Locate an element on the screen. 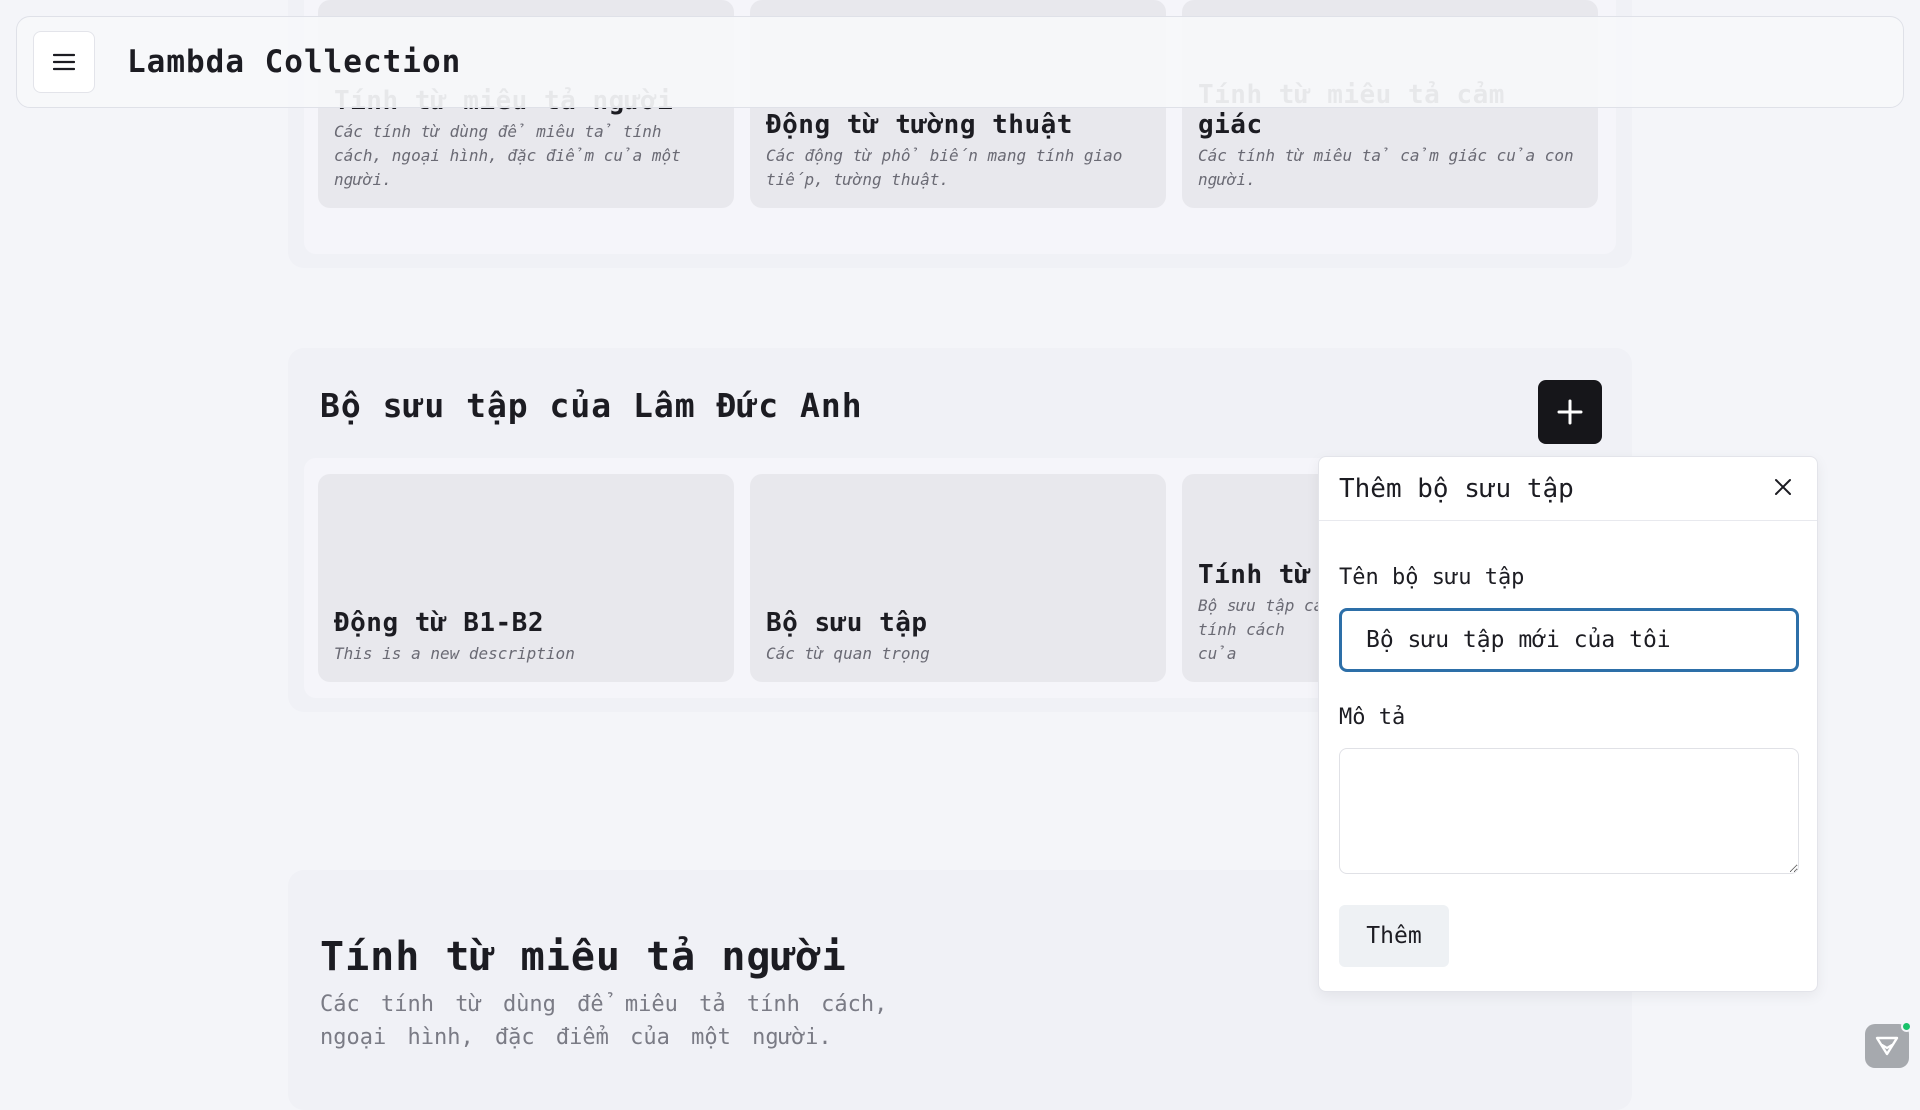  collection-card-desc: Các từ quan trọng is located at coordinates (848, 653).